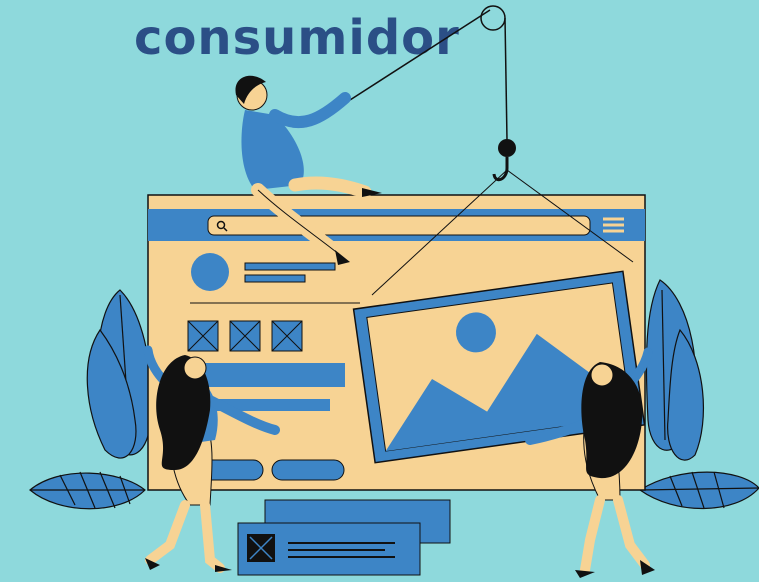 The height and width of the screenshot is (582, 759). I want to click on mock-search-bar, so click(399, 225).